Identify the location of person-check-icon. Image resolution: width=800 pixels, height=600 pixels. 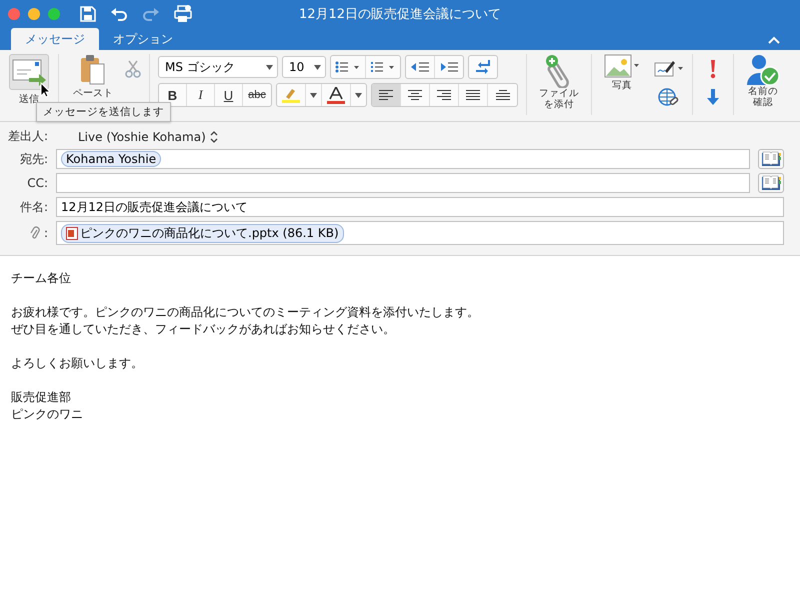
(763, 70).